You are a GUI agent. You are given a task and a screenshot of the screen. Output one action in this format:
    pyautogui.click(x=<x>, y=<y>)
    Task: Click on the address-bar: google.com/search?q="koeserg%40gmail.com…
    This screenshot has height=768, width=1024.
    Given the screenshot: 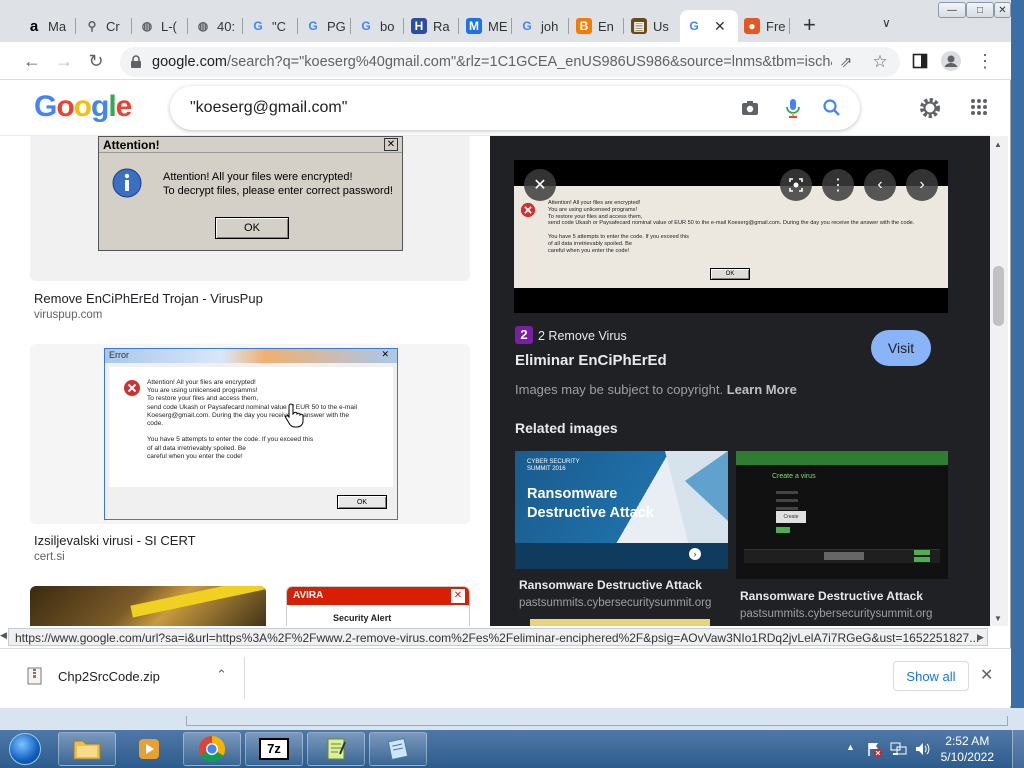 What is the action you would take?
    pyautogui.click(x=510, y=62)
    